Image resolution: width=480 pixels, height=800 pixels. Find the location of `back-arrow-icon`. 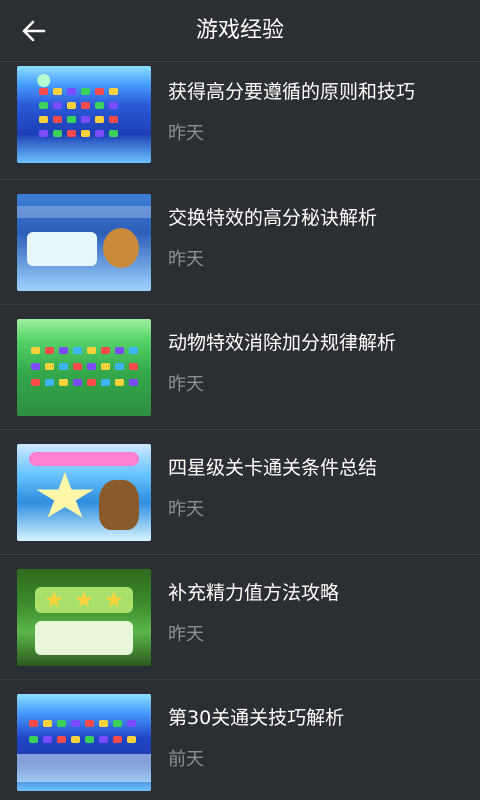

back-arrow-icon is located at coordinates (34, 31).